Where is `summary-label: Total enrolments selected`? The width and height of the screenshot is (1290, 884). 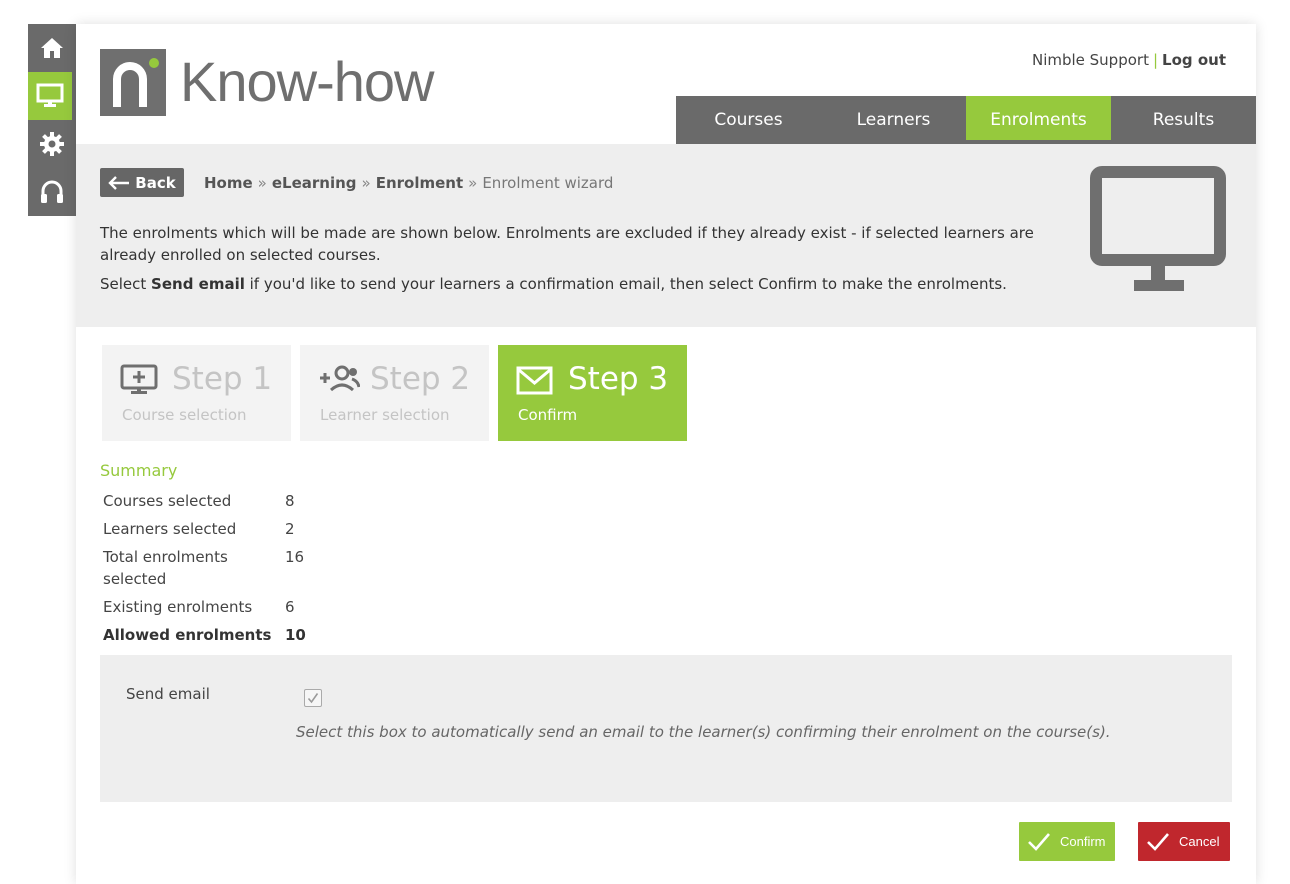 summary-label: Total enrolments selected is located at coordinates (165, 568).